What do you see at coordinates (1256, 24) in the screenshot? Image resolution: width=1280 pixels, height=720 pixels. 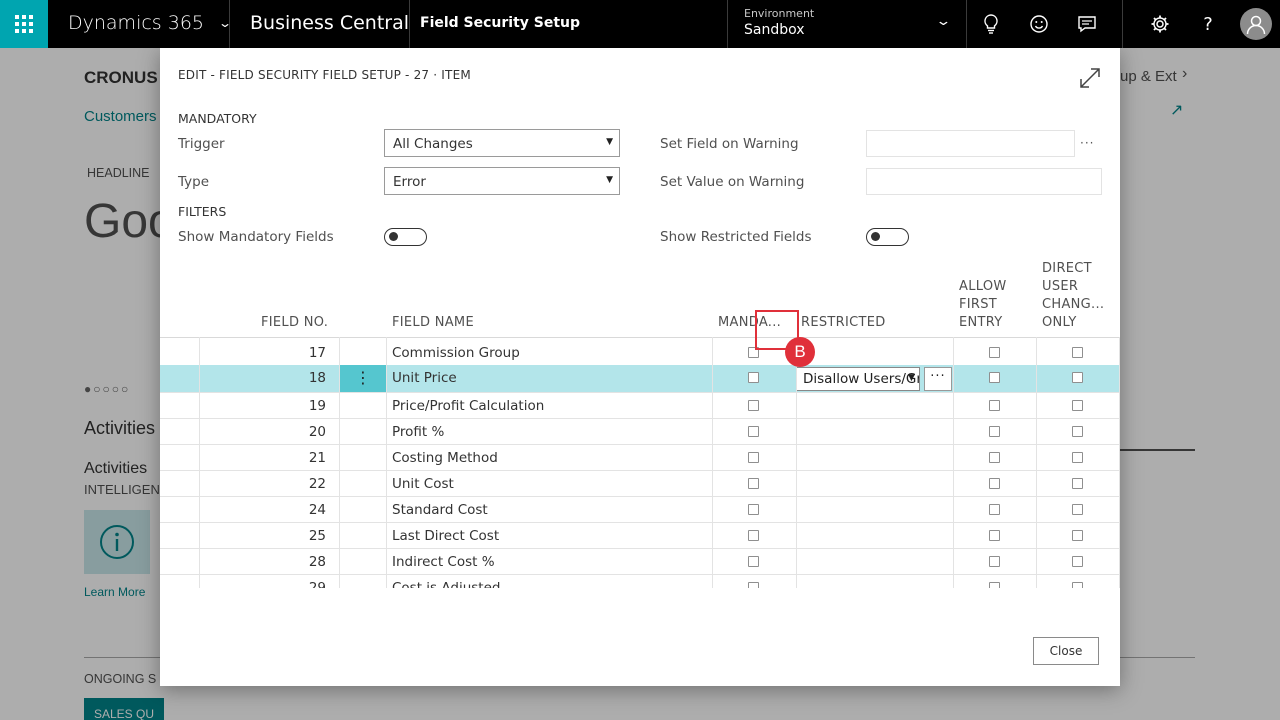 I see `avatar` at bounding box center [1256, 24].